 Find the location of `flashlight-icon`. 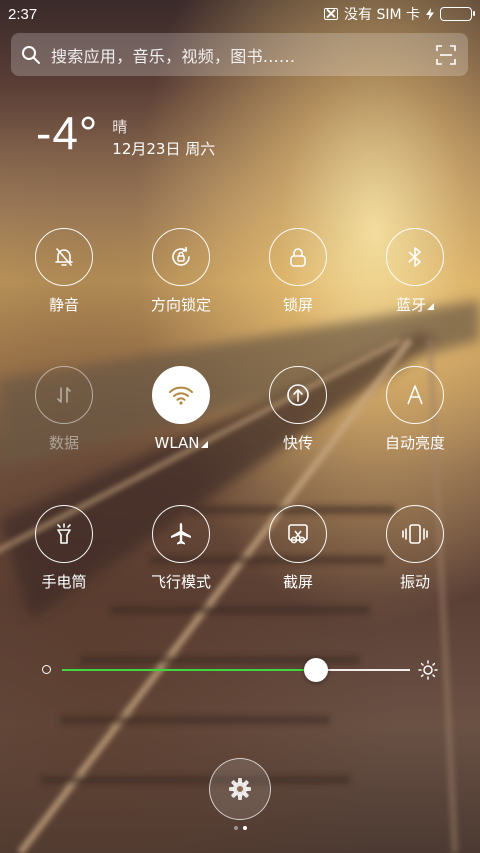

flashlight-icon is located at coordinates (64, 533).